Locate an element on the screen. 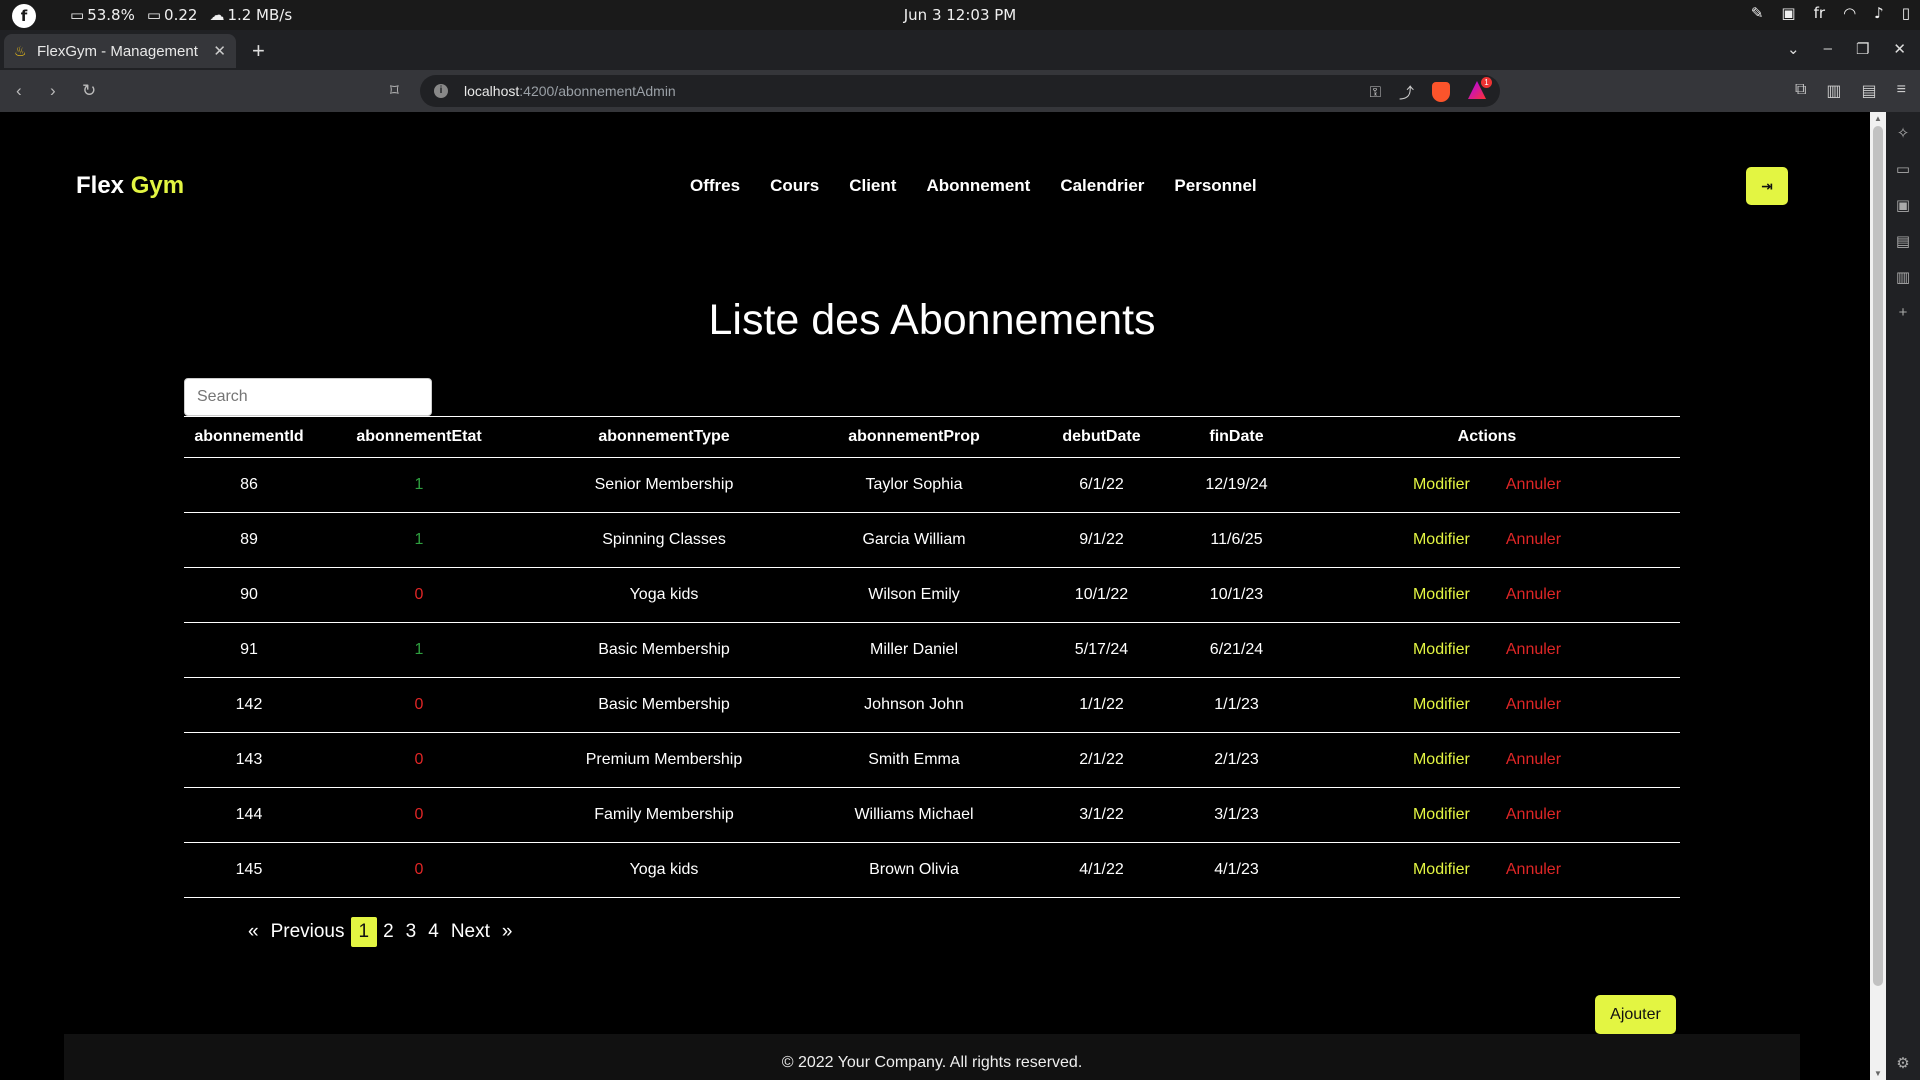 Image resolution: width=1920 pixels, height=1080 pixels. bookmarks-side-icon: ▥ is located at coordinates (1903, 277).